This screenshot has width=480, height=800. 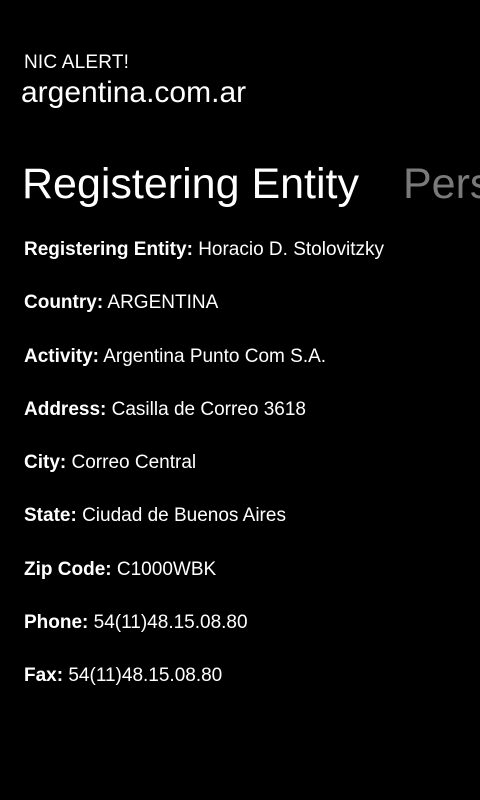 I want to click on field-fax: Fax: 54(11)48.15.08.80, so click(x=249, y=688).